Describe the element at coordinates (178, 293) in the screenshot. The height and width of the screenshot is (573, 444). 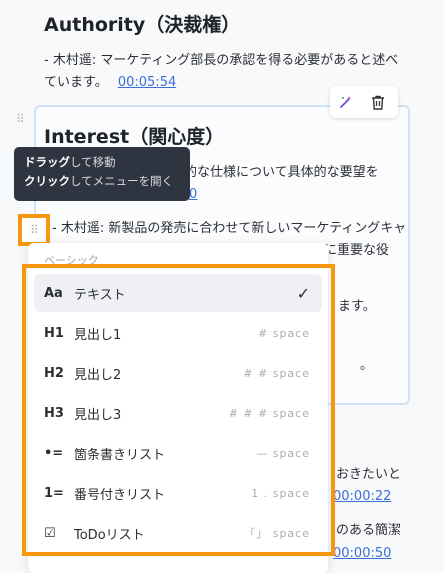
I see `menu-item-text: Aa テキスト ✓` at that location.